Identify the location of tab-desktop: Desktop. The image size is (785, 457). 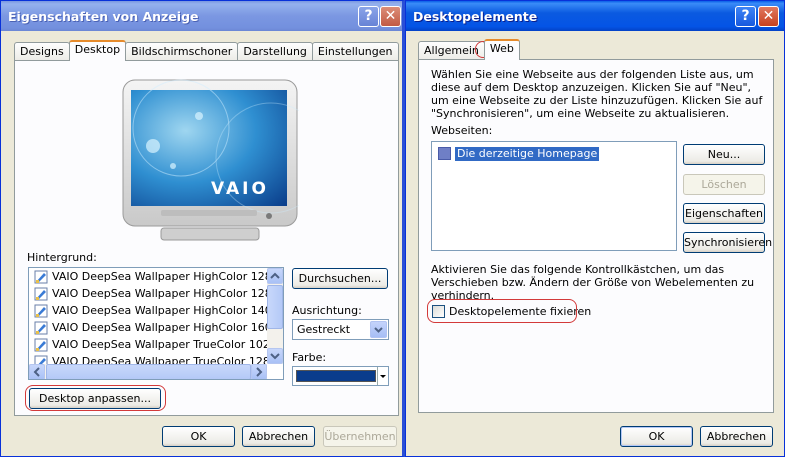
(97, 50).